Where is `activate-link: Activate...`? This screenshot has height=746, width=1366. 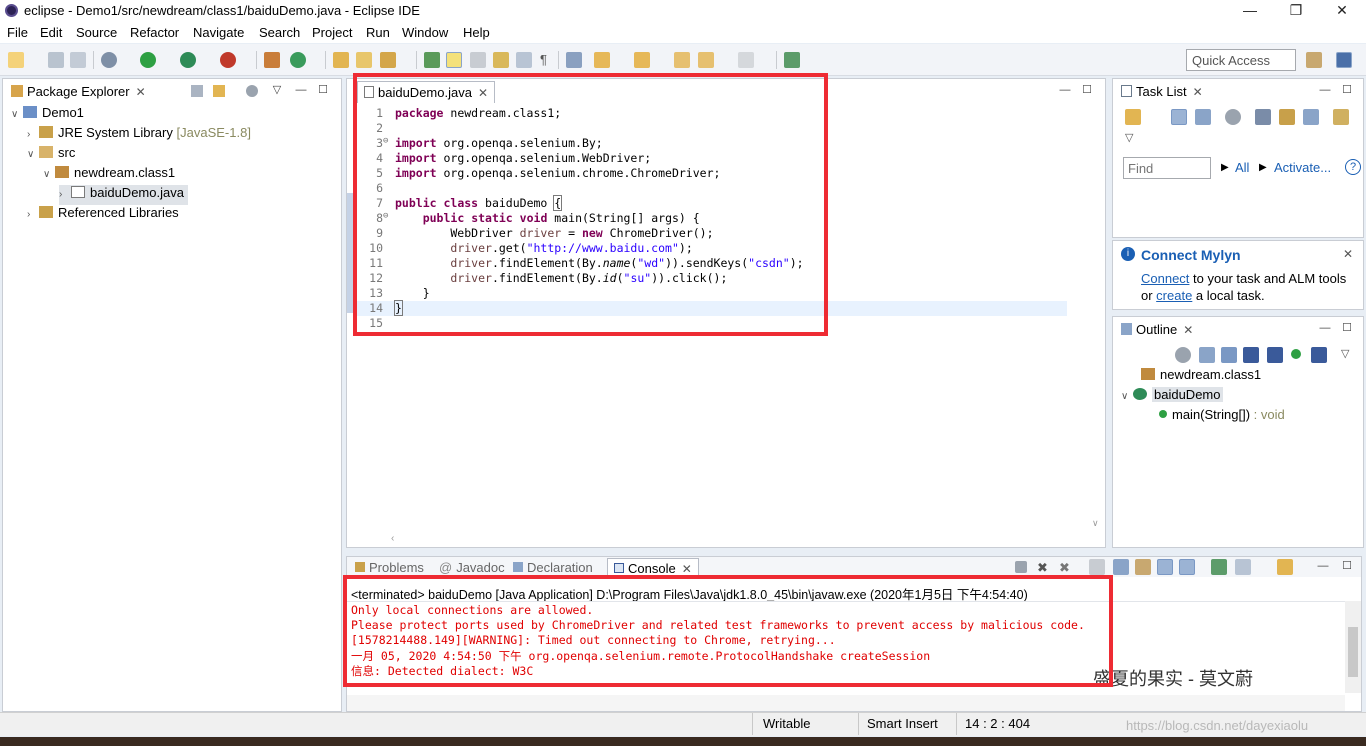 activate-link: Activate... is located at coordinates (1302, 167).